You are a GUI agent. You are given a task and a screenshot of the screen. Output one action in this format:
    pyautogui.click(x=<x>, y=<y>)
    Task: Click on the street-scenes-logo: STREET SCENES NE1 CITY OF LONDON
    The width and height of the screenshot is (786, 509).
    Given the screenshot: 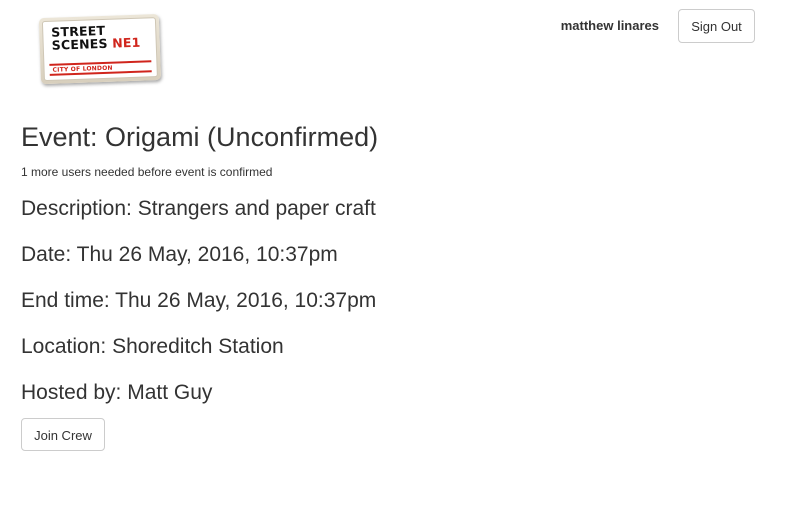 What is the action you would take?
    pyautogui.click(x=101, y=51)
    